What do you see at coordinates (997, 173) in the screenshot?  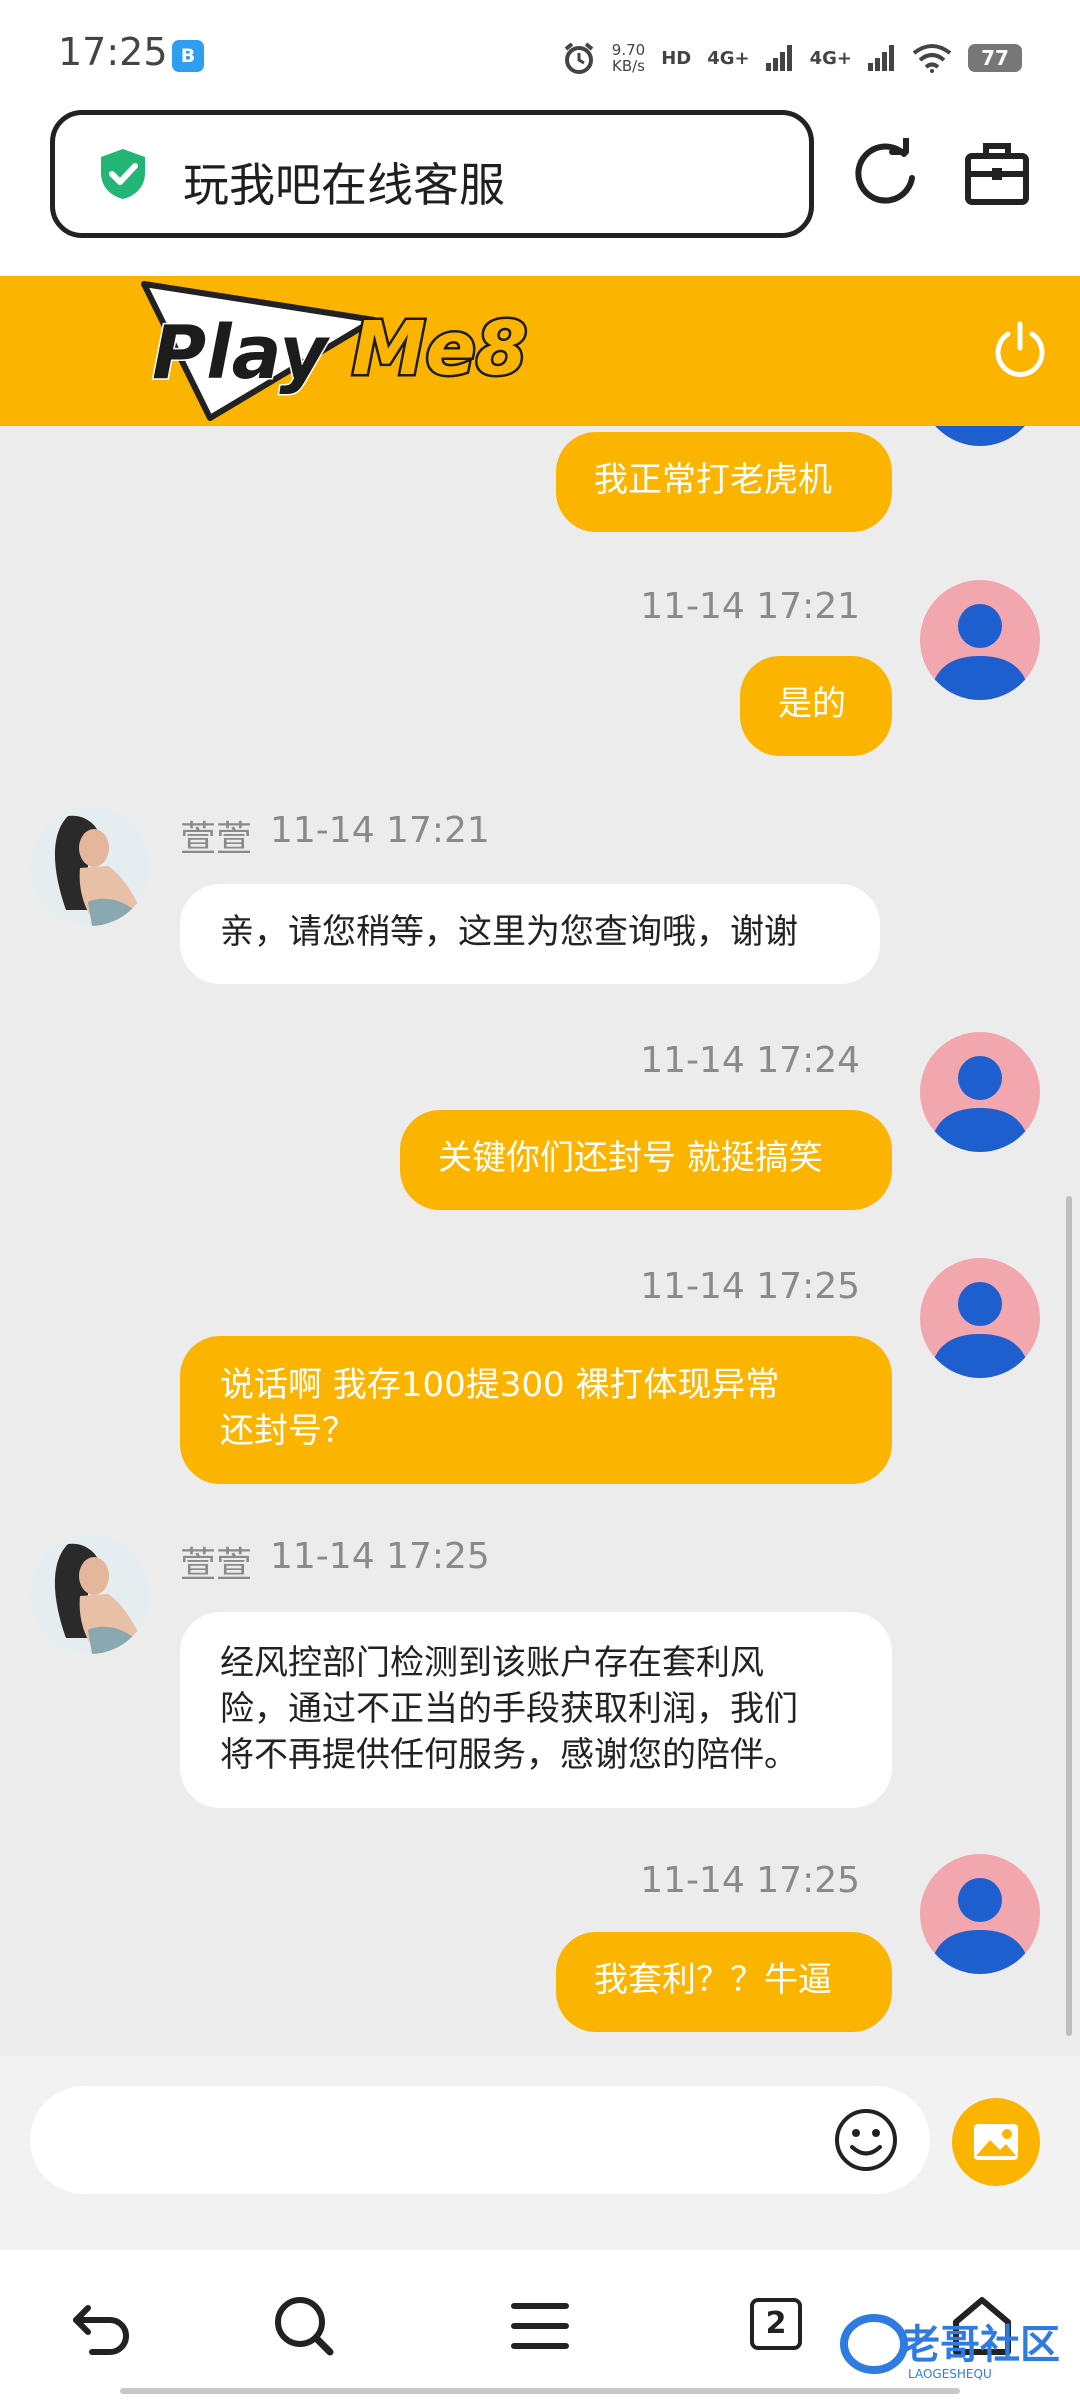 I see `toolbox-icon` at bounding box center [997, 173].